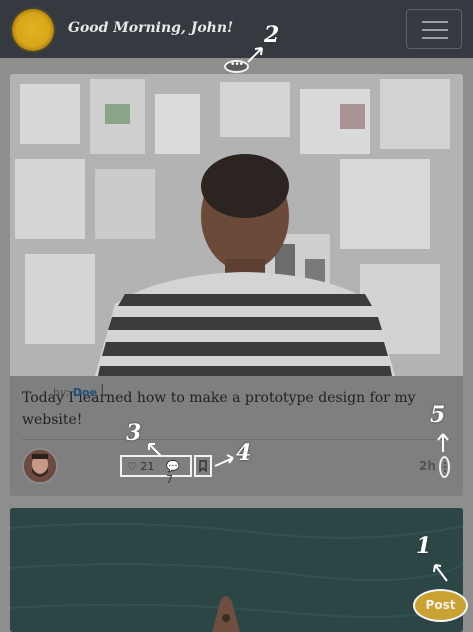  Describe the element at coordinates (272, 35) in the screenshot. I see `annotation-number: 2` at that location.